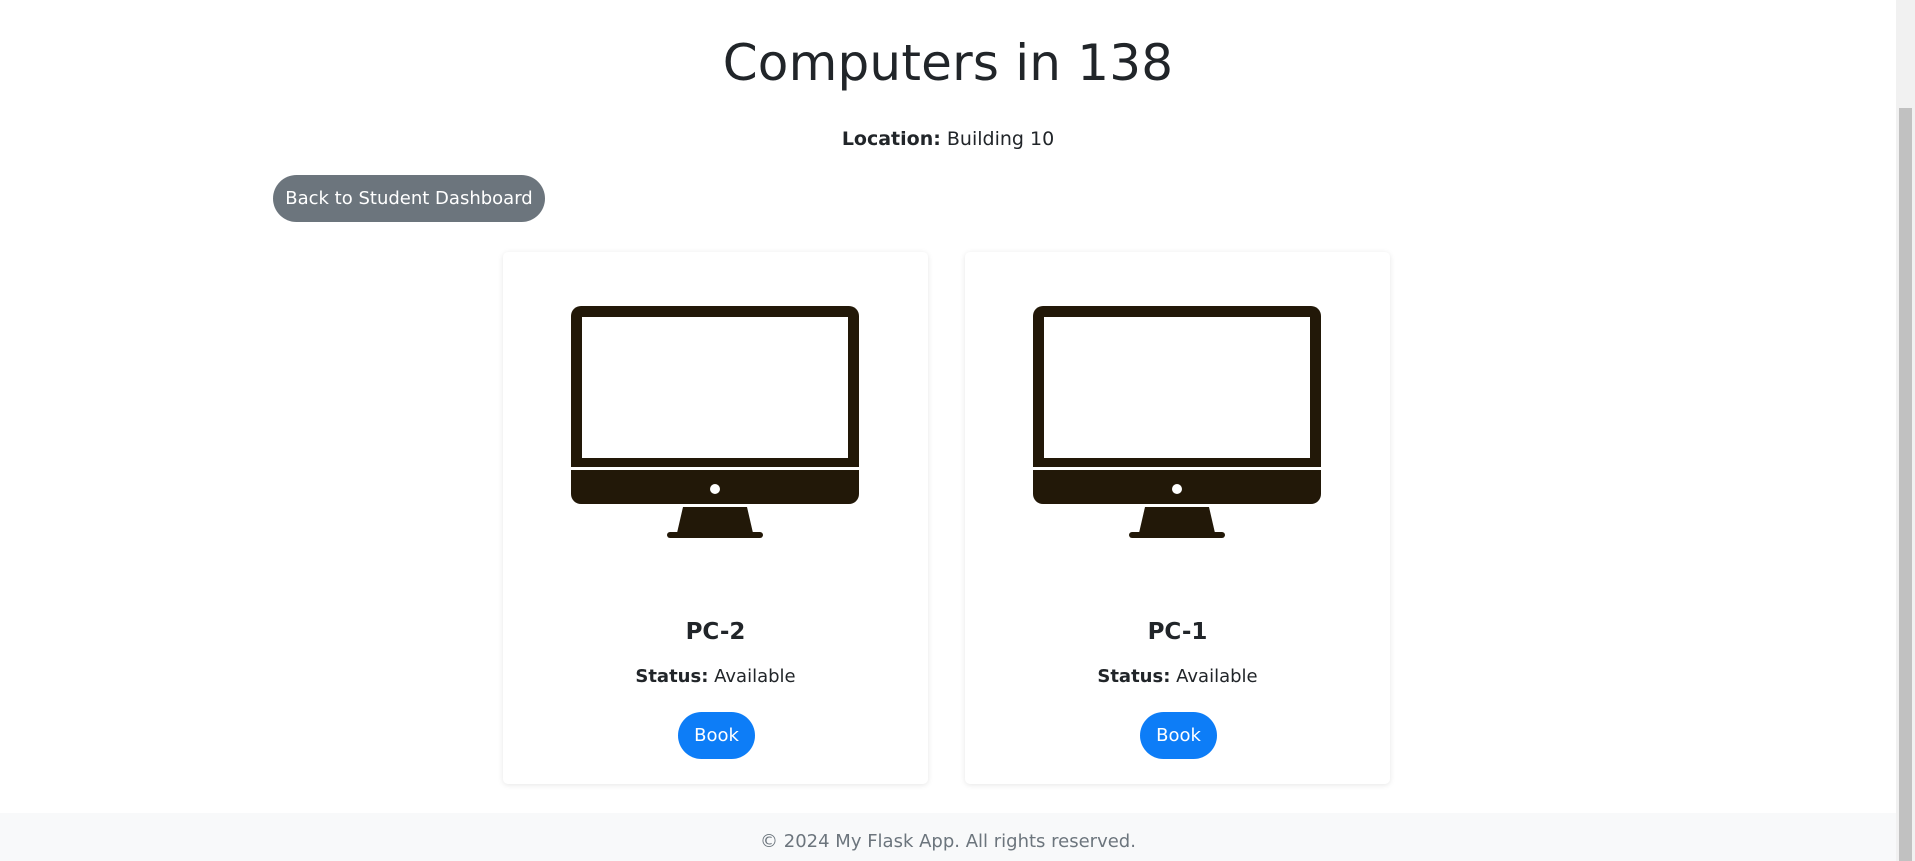 The width and height of the screenshot is (1915, 861). I want to click on computer-card: PC-1 Status: Available Book, so click(1177, 518).